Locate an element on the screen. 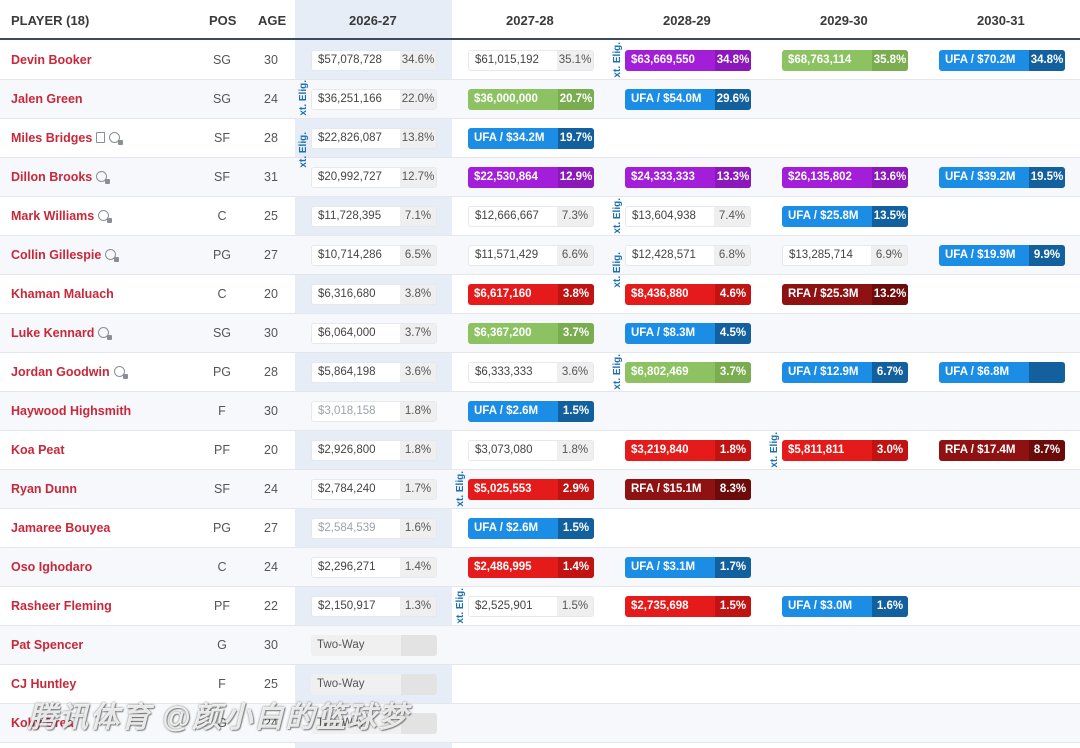 This screenshot has height=748, width=1080. salary-cell: $57,078,728 34.6% is located at coordinates (374, 60).